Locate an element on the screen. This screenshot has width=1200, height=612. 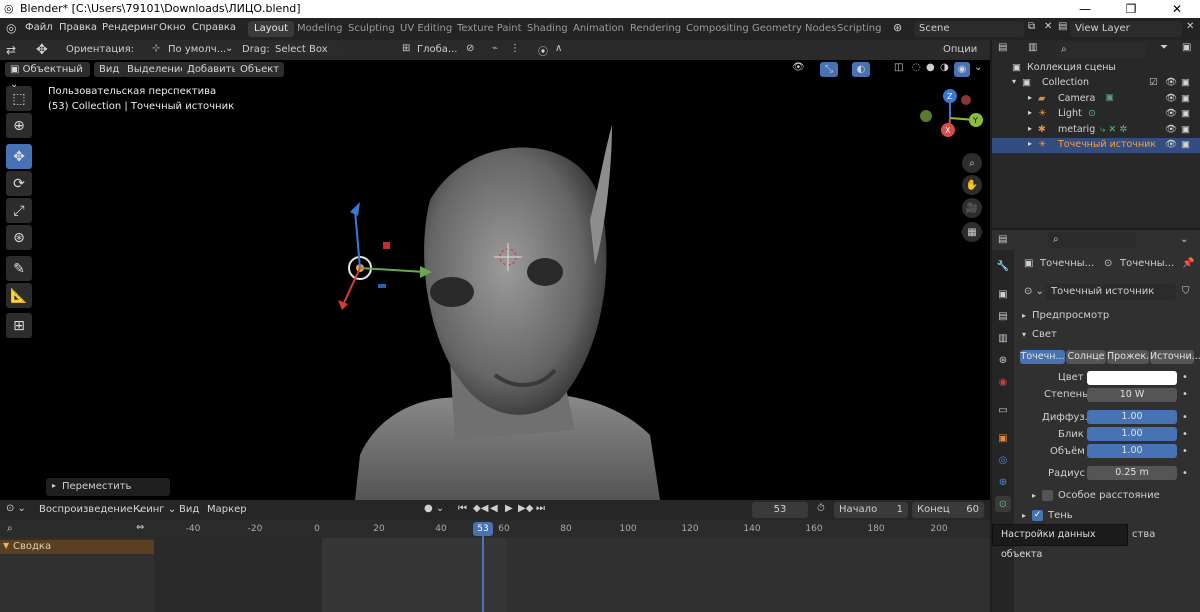
object-tab-icon: ▣ is located at coordinates (1003, 438).